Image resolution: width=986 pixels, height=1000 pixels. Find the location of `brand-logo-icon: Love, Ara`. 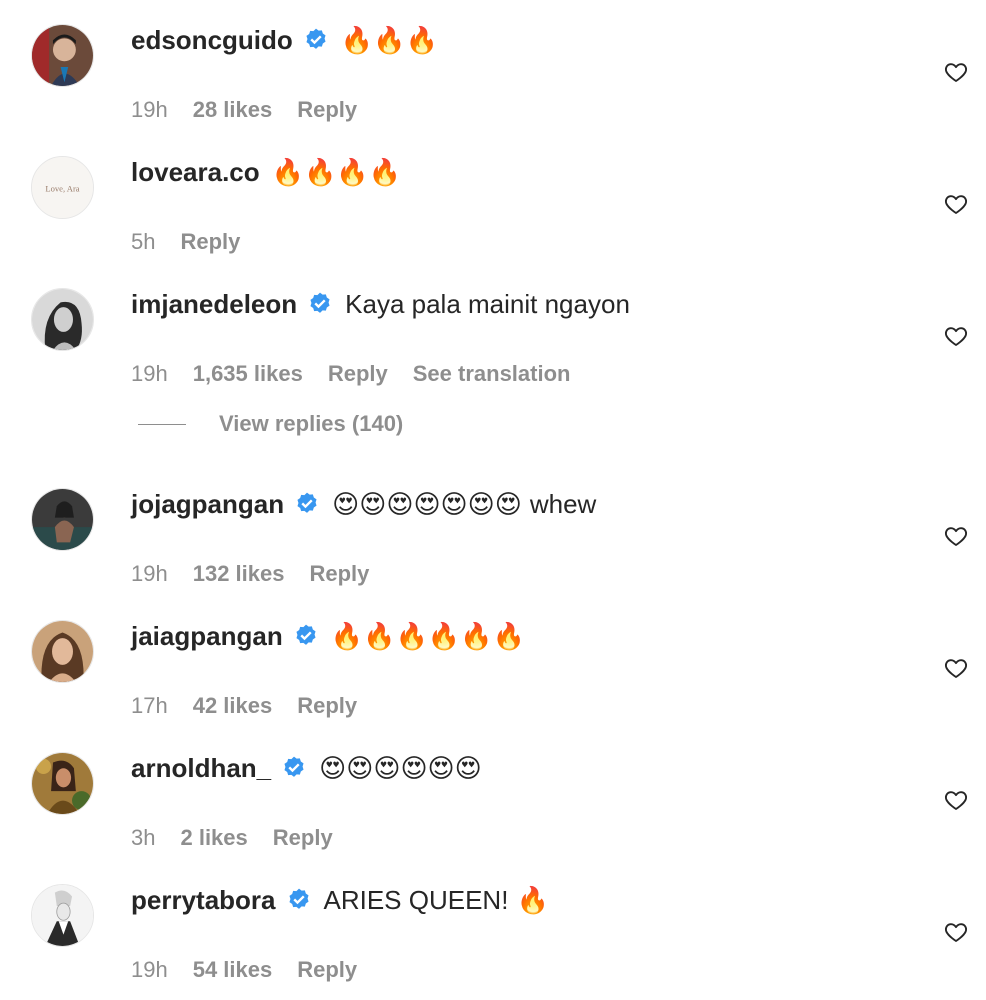

brand-logo-icon: Love, Ara is located at coordinates (62, 187).